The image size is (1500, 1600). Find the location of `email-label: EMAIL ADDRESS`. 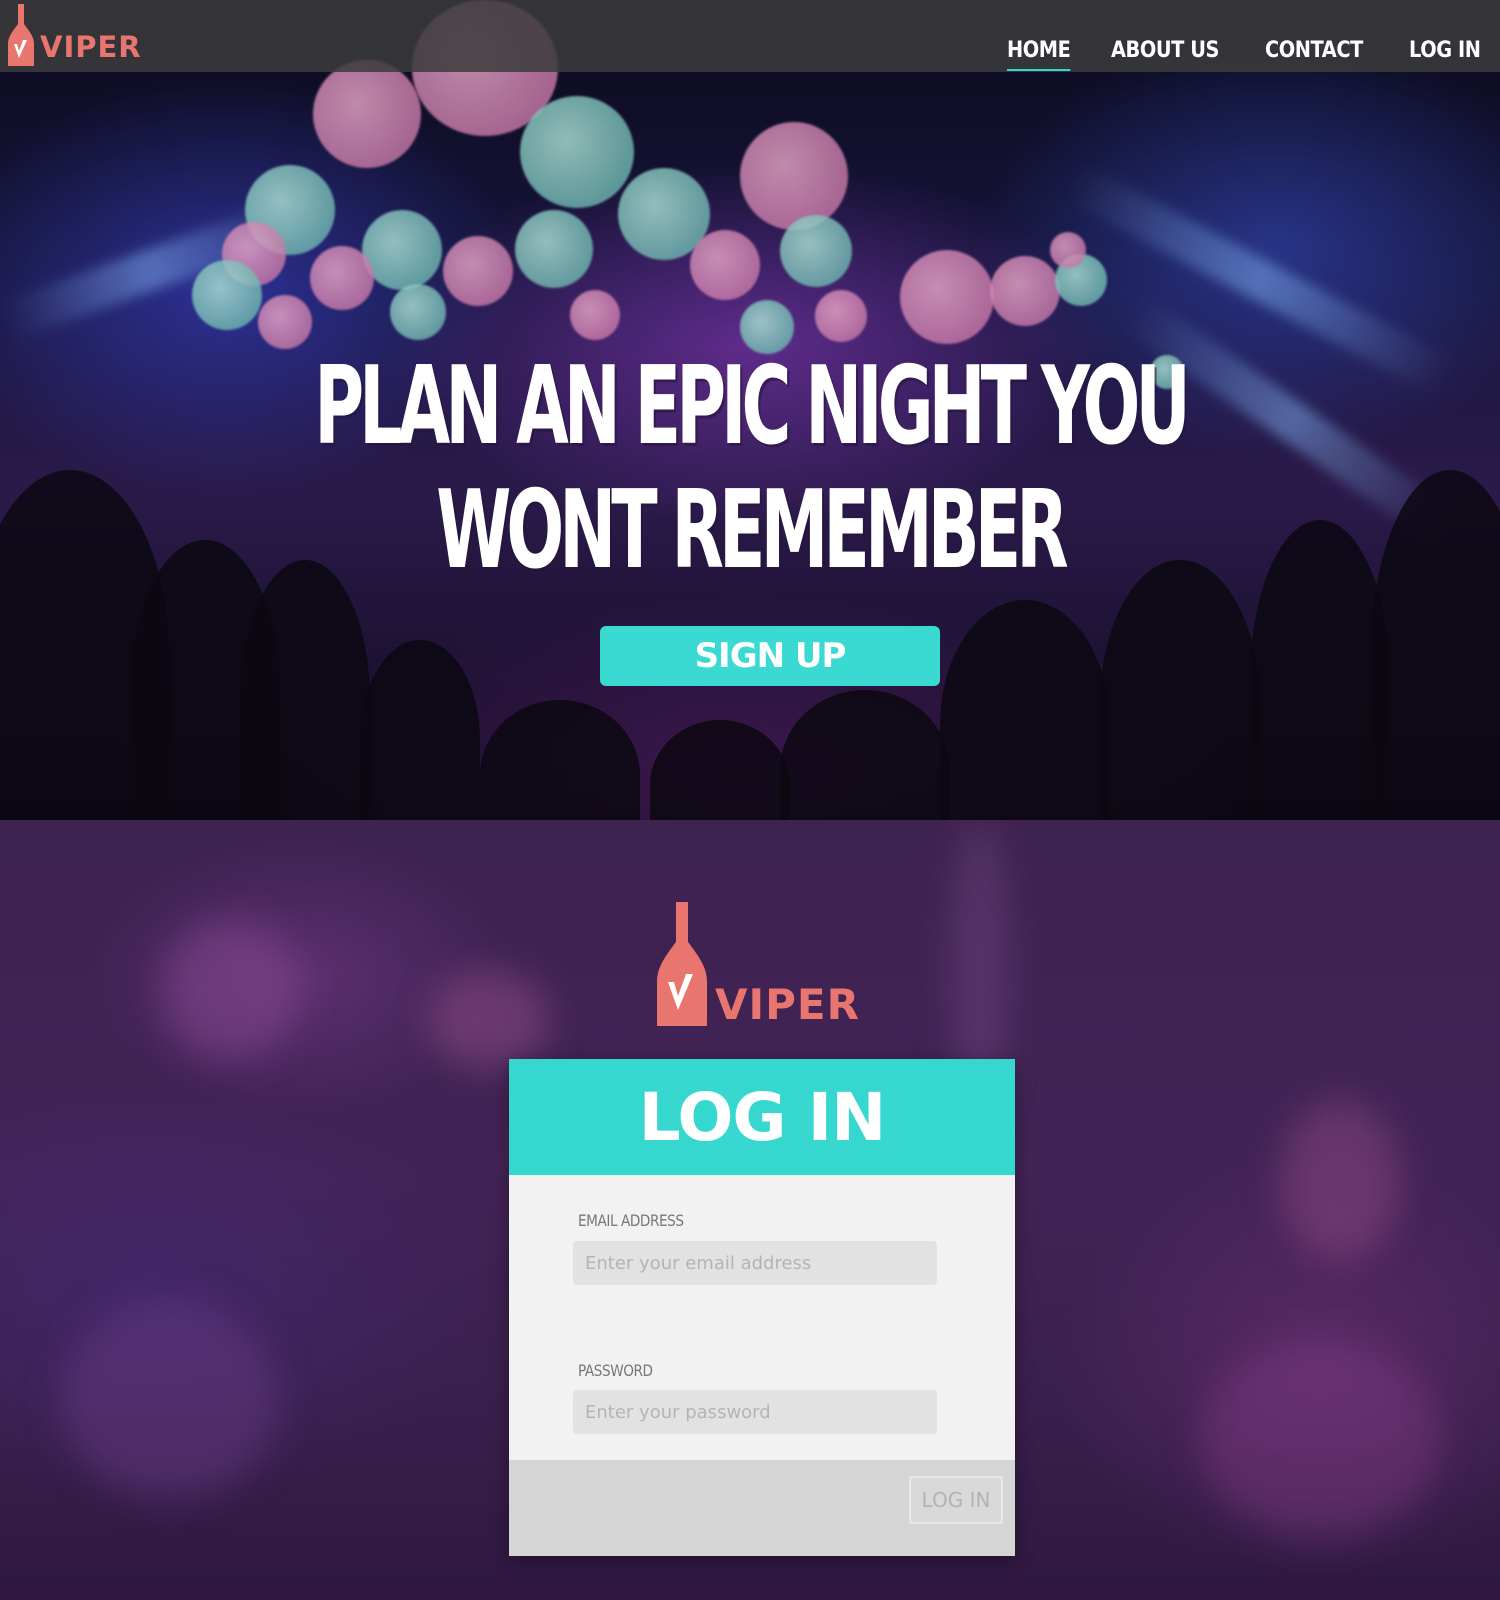

email-label: EMAIL ADDRESS is located at coordinates (631, 1220).